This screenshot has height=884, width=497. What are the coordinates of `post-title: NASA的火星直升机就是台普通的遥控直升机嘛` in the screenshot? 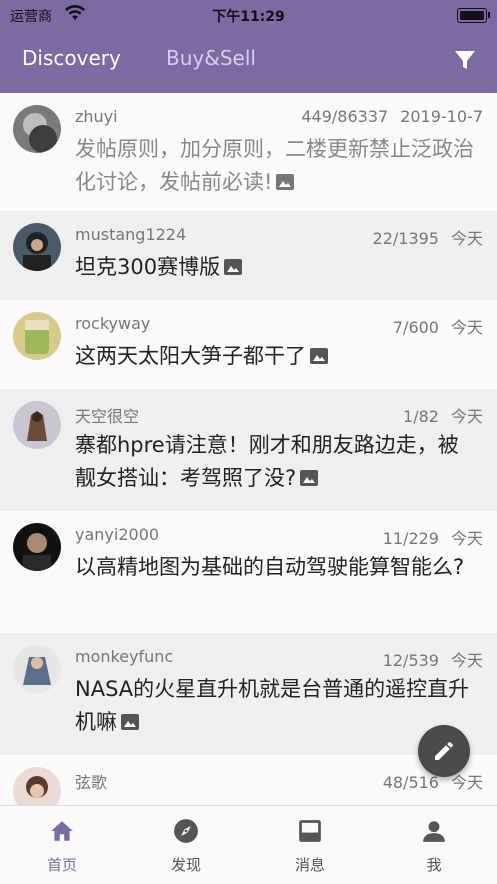 It's located at (276, 706).